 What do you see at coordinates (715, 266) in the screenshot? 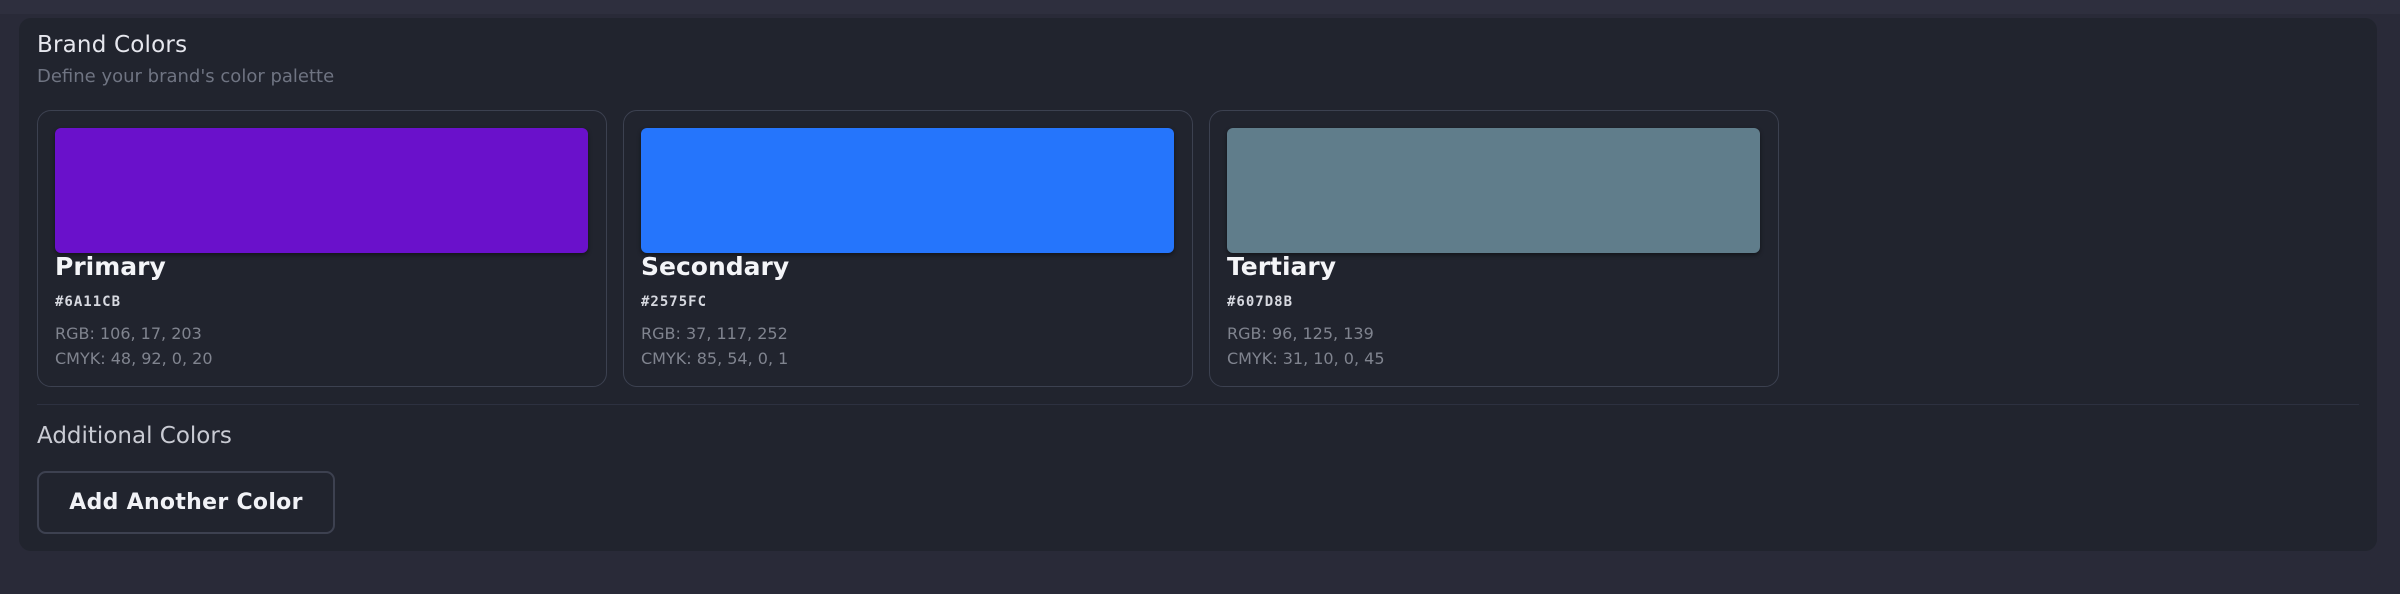
I see `color-name: Secondary` at bounding box center [715, 266].